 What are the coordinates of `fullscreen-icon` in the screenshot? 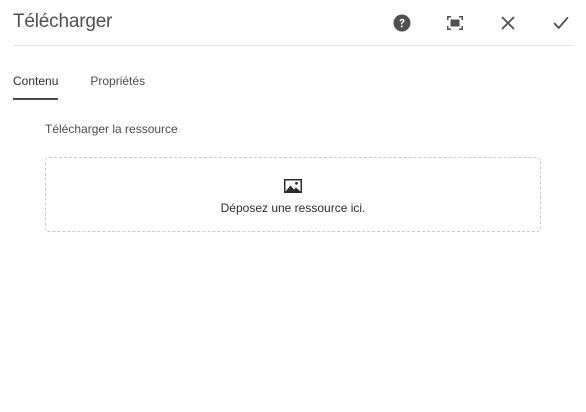 It's located at (455, 23).